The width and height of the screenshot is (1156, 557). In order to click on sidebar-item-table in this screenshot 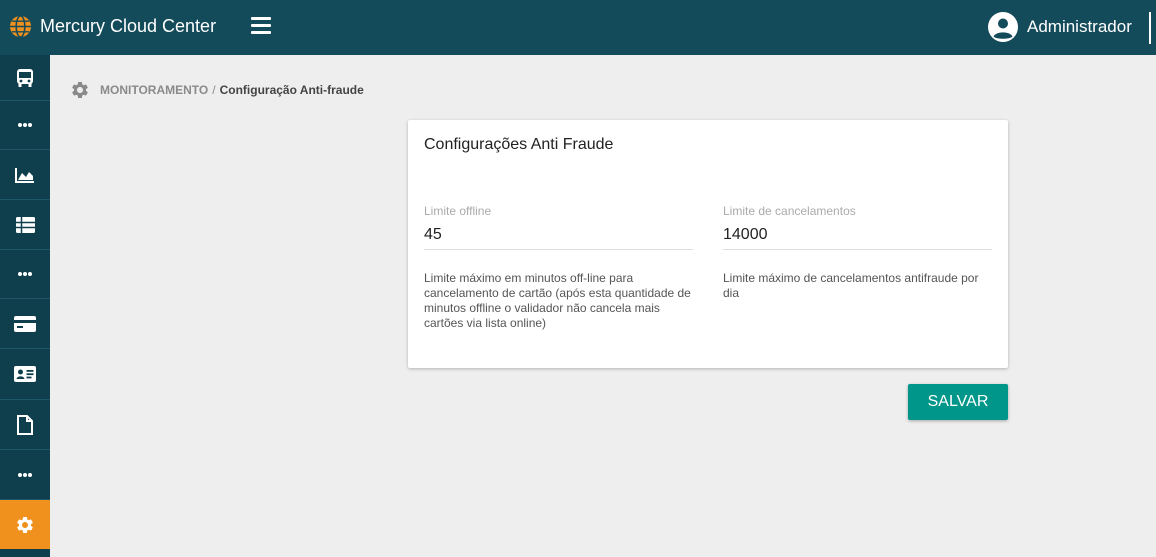, I will do `click(25, 225)`.